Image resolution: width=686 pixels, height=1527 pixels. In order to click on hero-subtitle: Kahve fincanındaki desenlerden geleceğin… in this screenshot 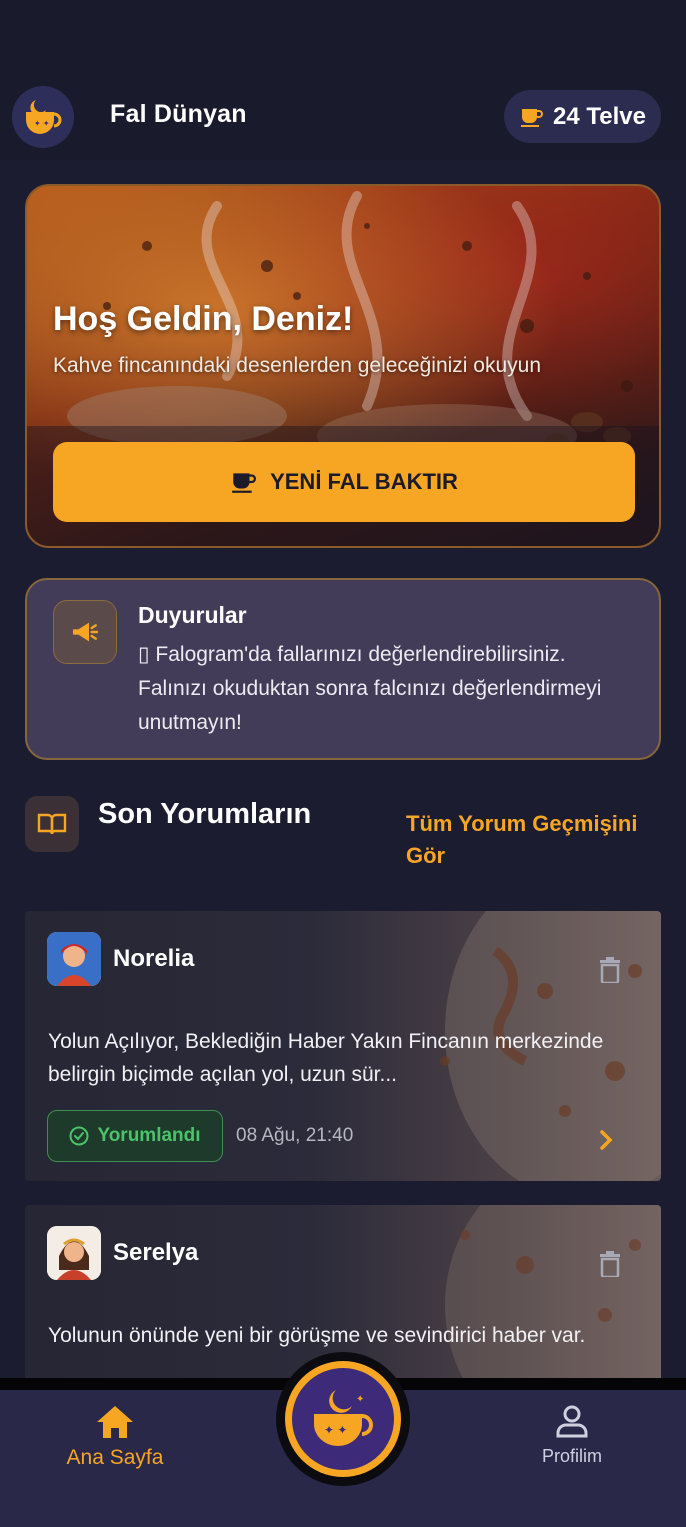, I will do `click(297, 365)`.